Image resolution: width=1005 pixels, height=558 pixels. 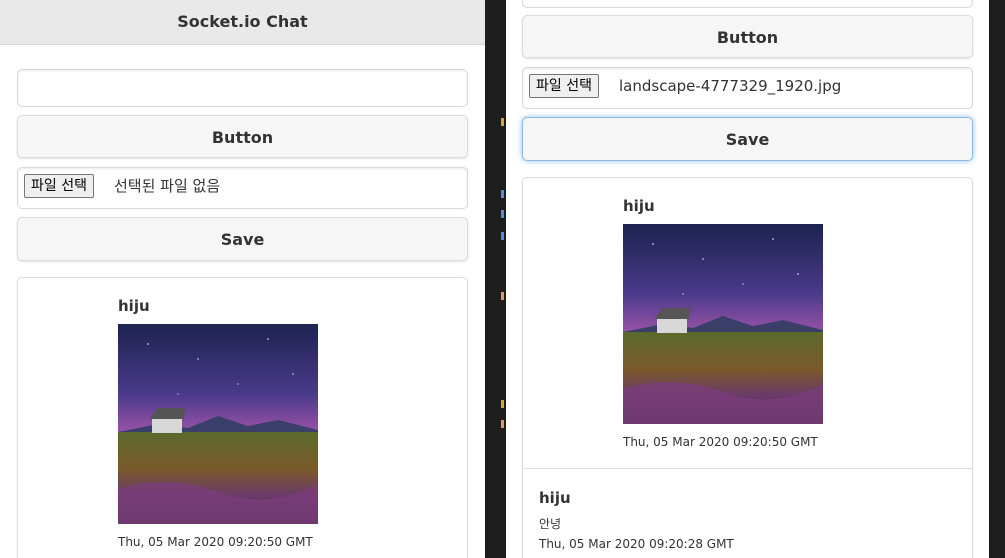 What do you see at coordinates (167, 186) in the screenshot?
I see `file-status: 선택된 파일 없음` at bounding box center [167, 186].